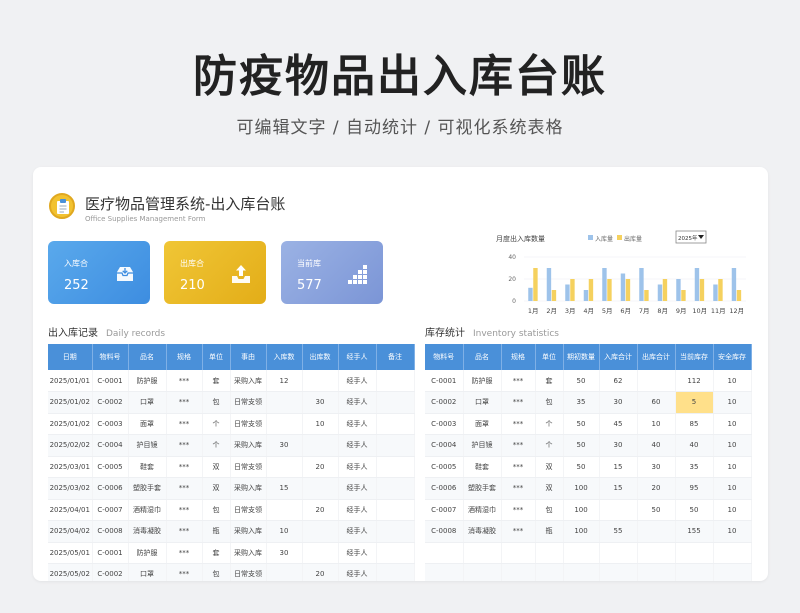  What do you see at coordinates (444, 424) in the screenshot?
I see `inventory-cell: C-0003` at bounding box center [444, 424].